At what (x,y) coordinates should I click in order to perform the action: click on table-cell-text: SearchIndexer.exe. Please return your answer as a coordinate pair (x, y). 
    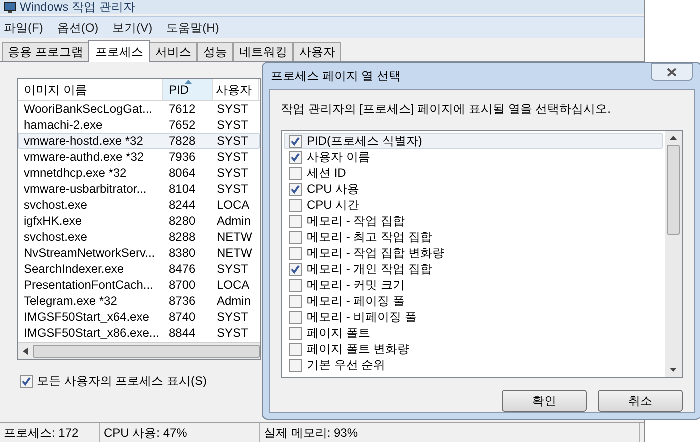
    Looking at the image, I should click on (74, 269).